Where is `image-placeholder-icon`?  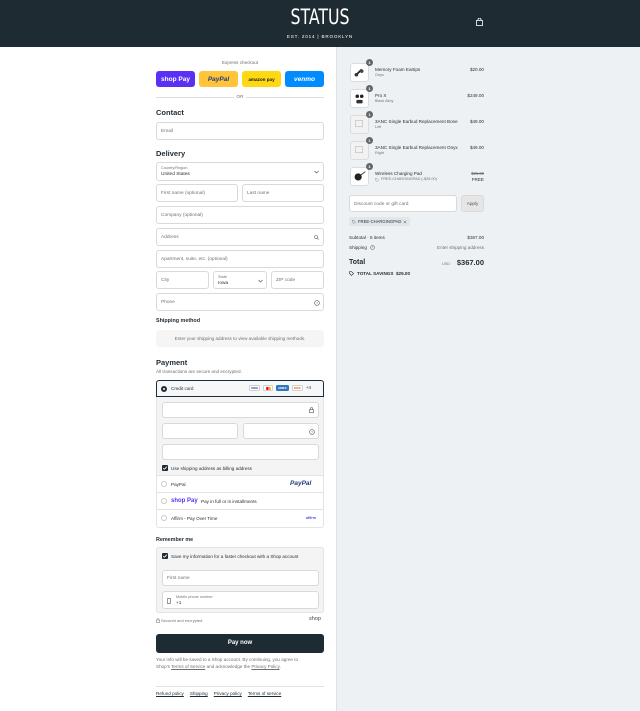
image-placeholder-icon is located at coordinates (359, 150).